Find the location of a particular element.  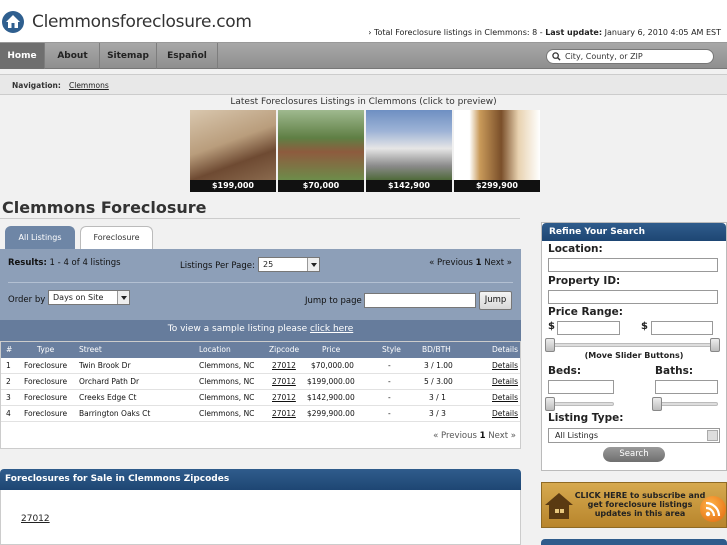

listing-thumb: $70,000 is located at coordinates (321, 151).